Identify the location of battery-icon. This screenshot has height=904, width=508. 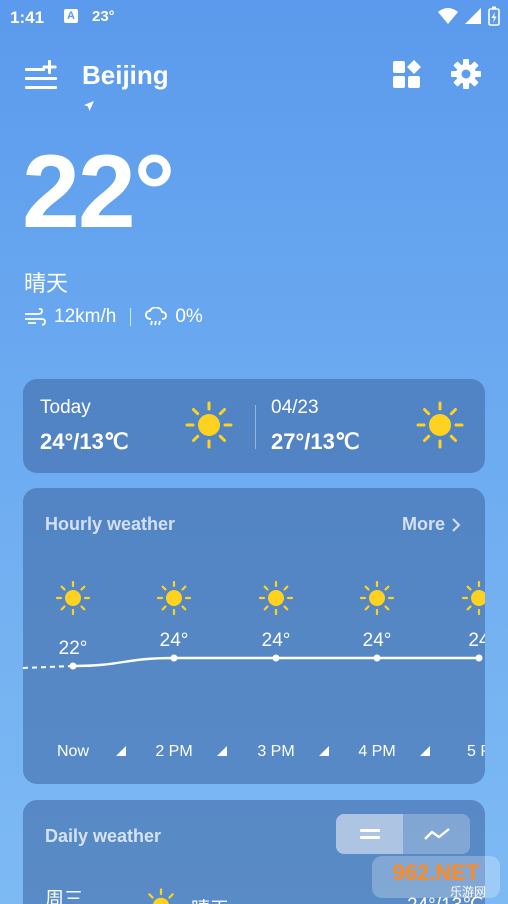
(494, 16).